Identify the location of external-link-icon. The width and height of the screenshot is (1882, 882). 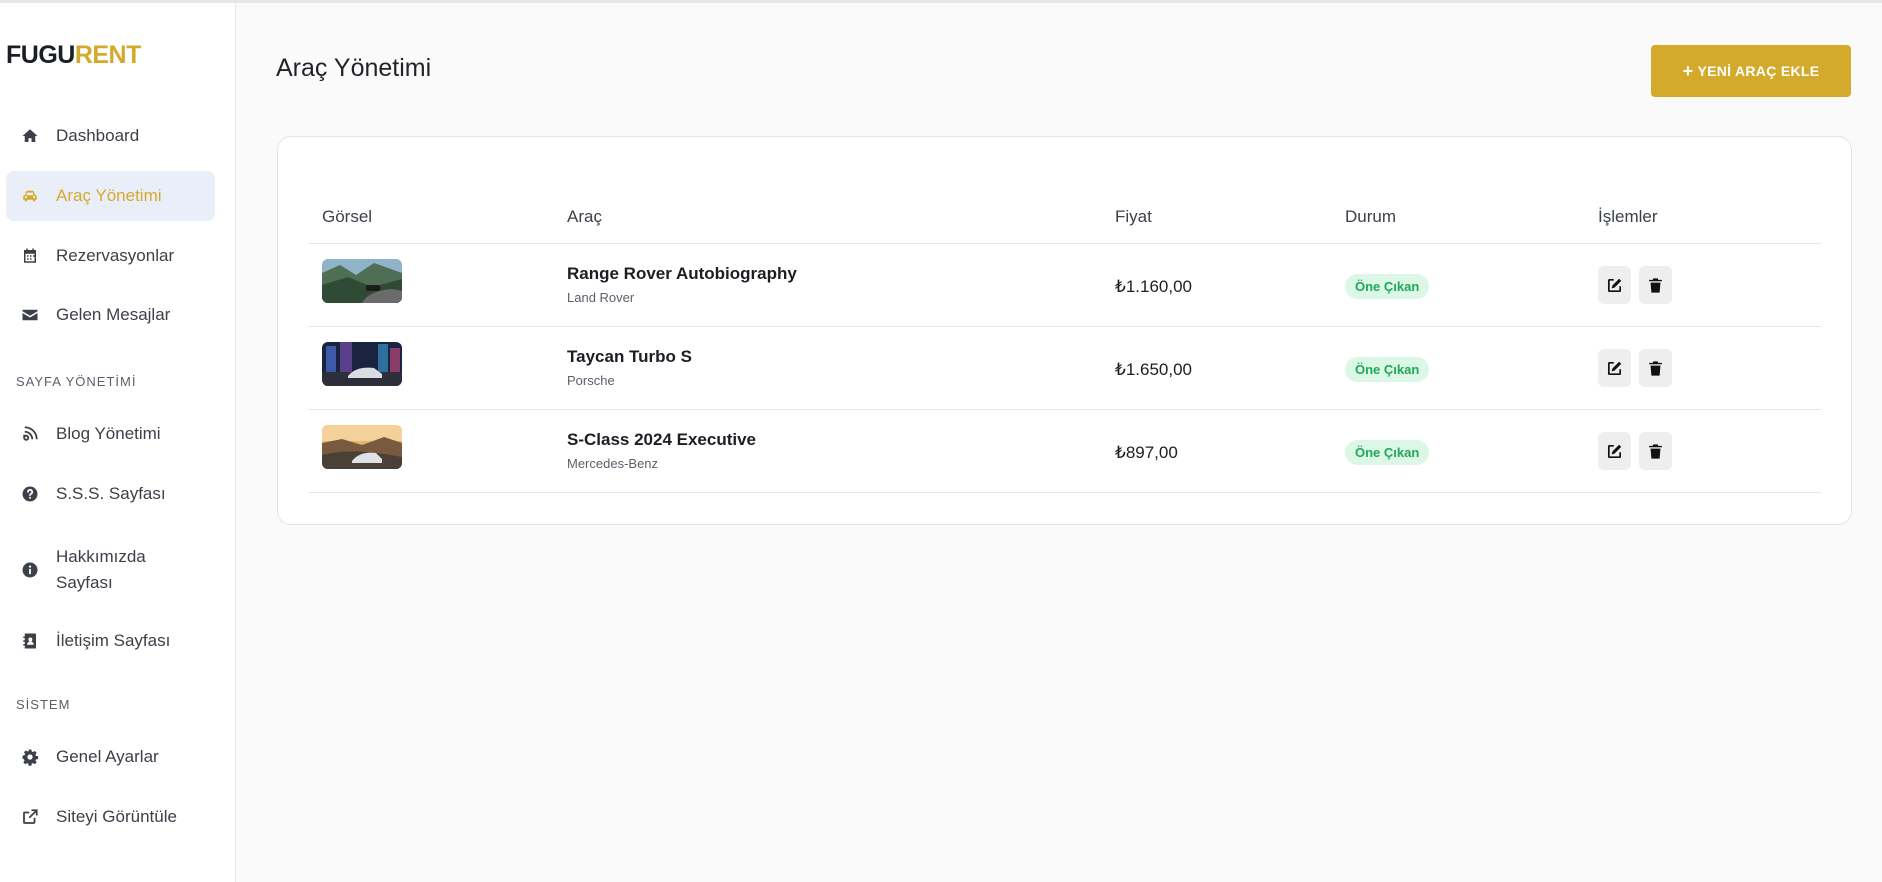
(30, 817).